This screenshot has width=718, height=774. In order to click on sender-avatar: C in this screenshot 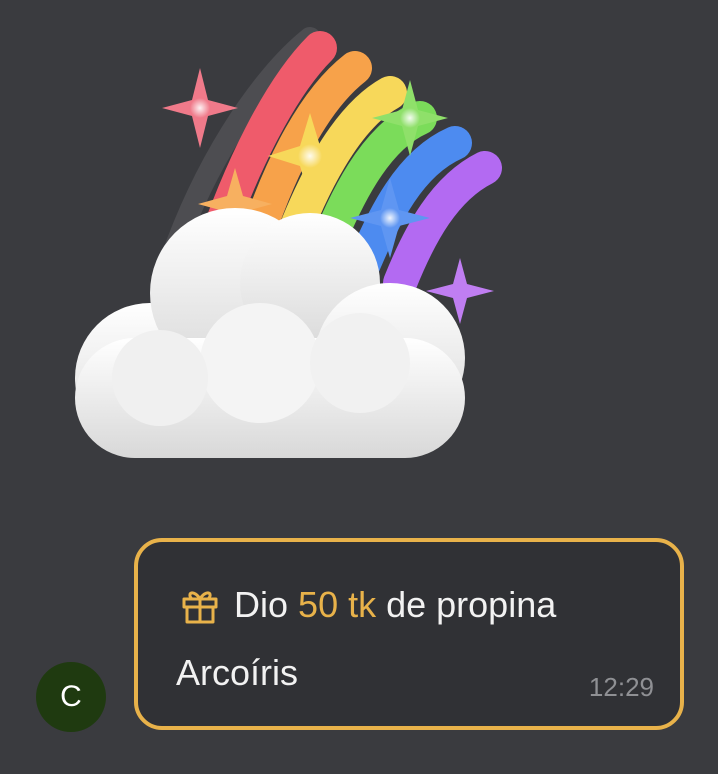, I will do `click(71, 697)`.